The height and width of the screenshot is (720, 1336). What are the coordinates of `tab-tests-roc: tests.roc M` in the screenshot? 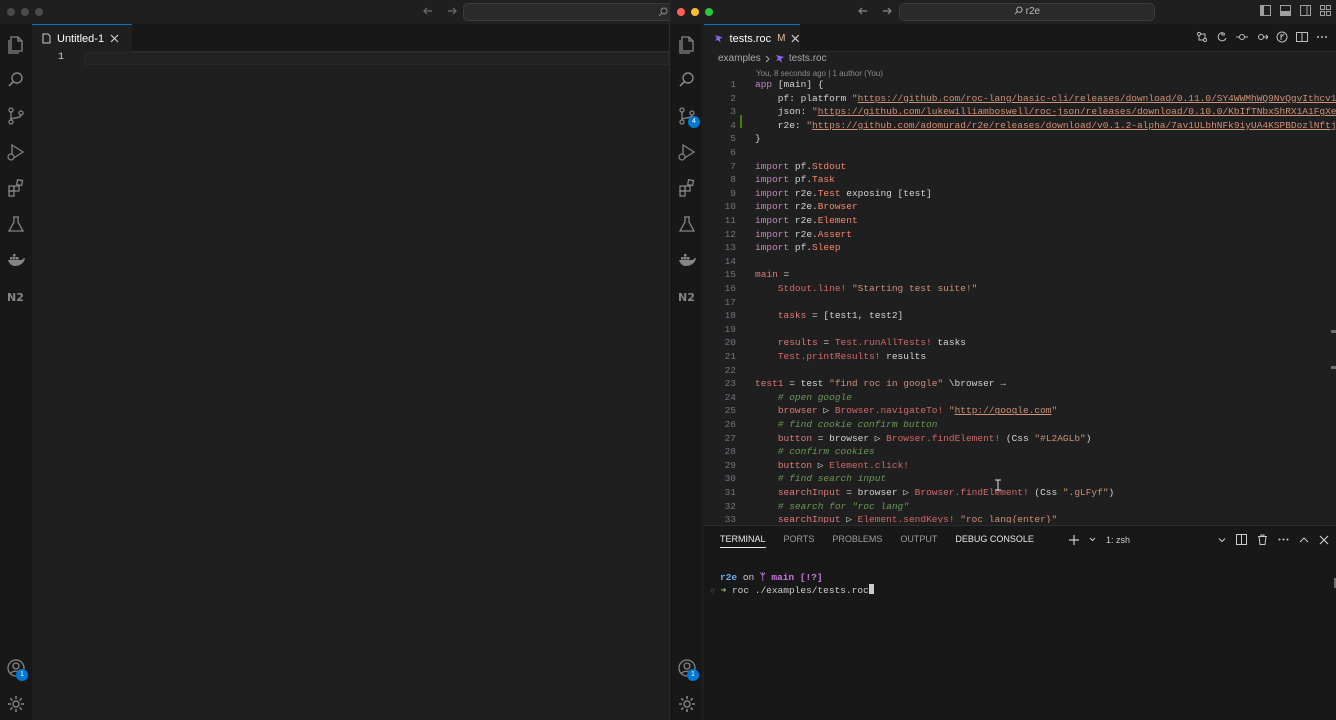 It's located at (752, 38).